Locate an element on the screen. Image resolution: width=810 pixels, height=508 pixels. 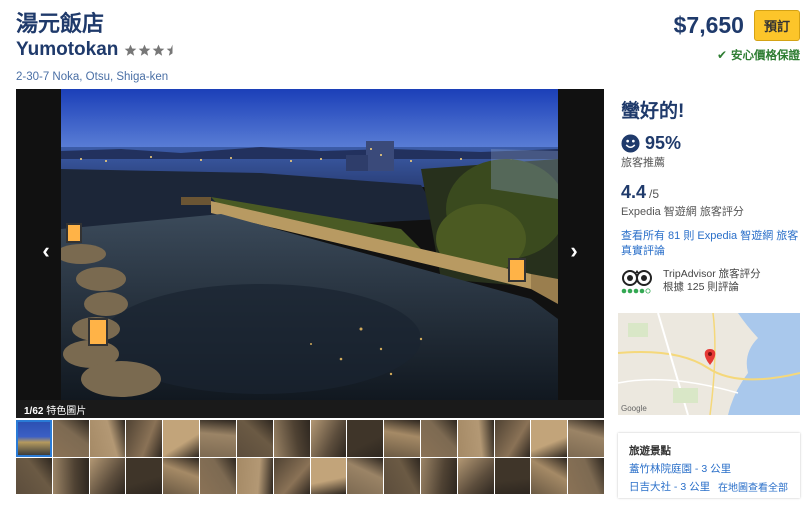
hotel-name-cn: 湯元飯店 is located at coordinates (60, 23).